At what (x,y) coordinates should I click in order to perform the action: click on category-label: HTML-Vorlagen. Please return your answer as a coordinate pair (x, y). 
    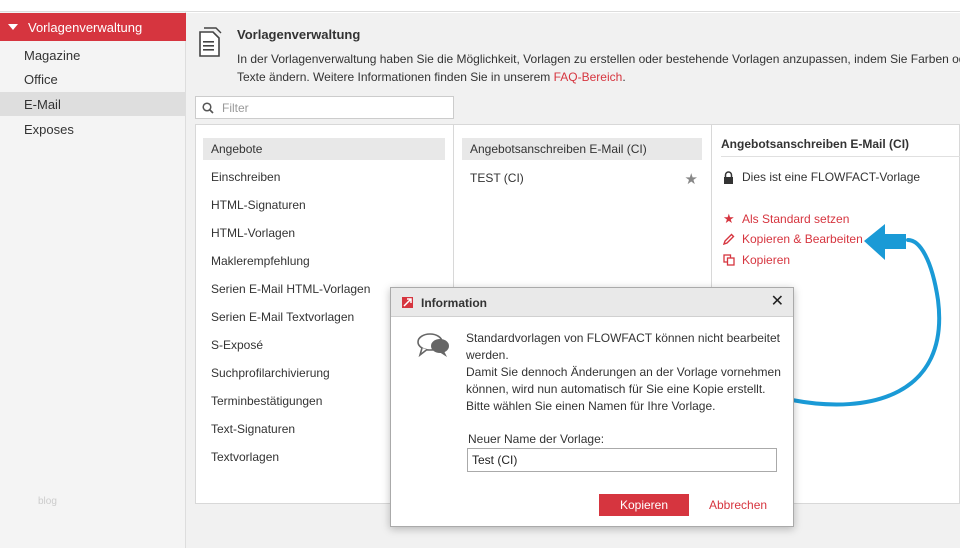
    Looking at the image, I should click on (253, 233).